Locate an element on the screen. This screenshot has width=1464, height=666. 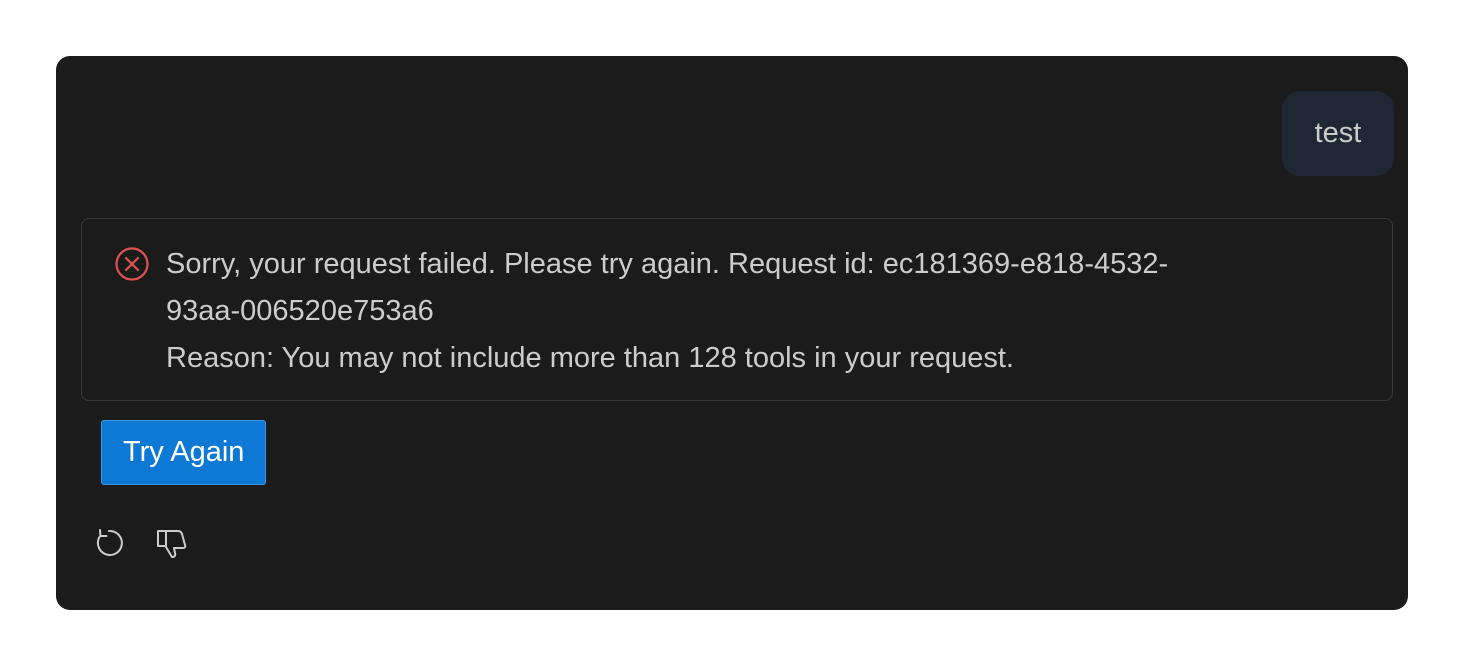
user-message-bubble: test is located at coordinates (1338, 133).